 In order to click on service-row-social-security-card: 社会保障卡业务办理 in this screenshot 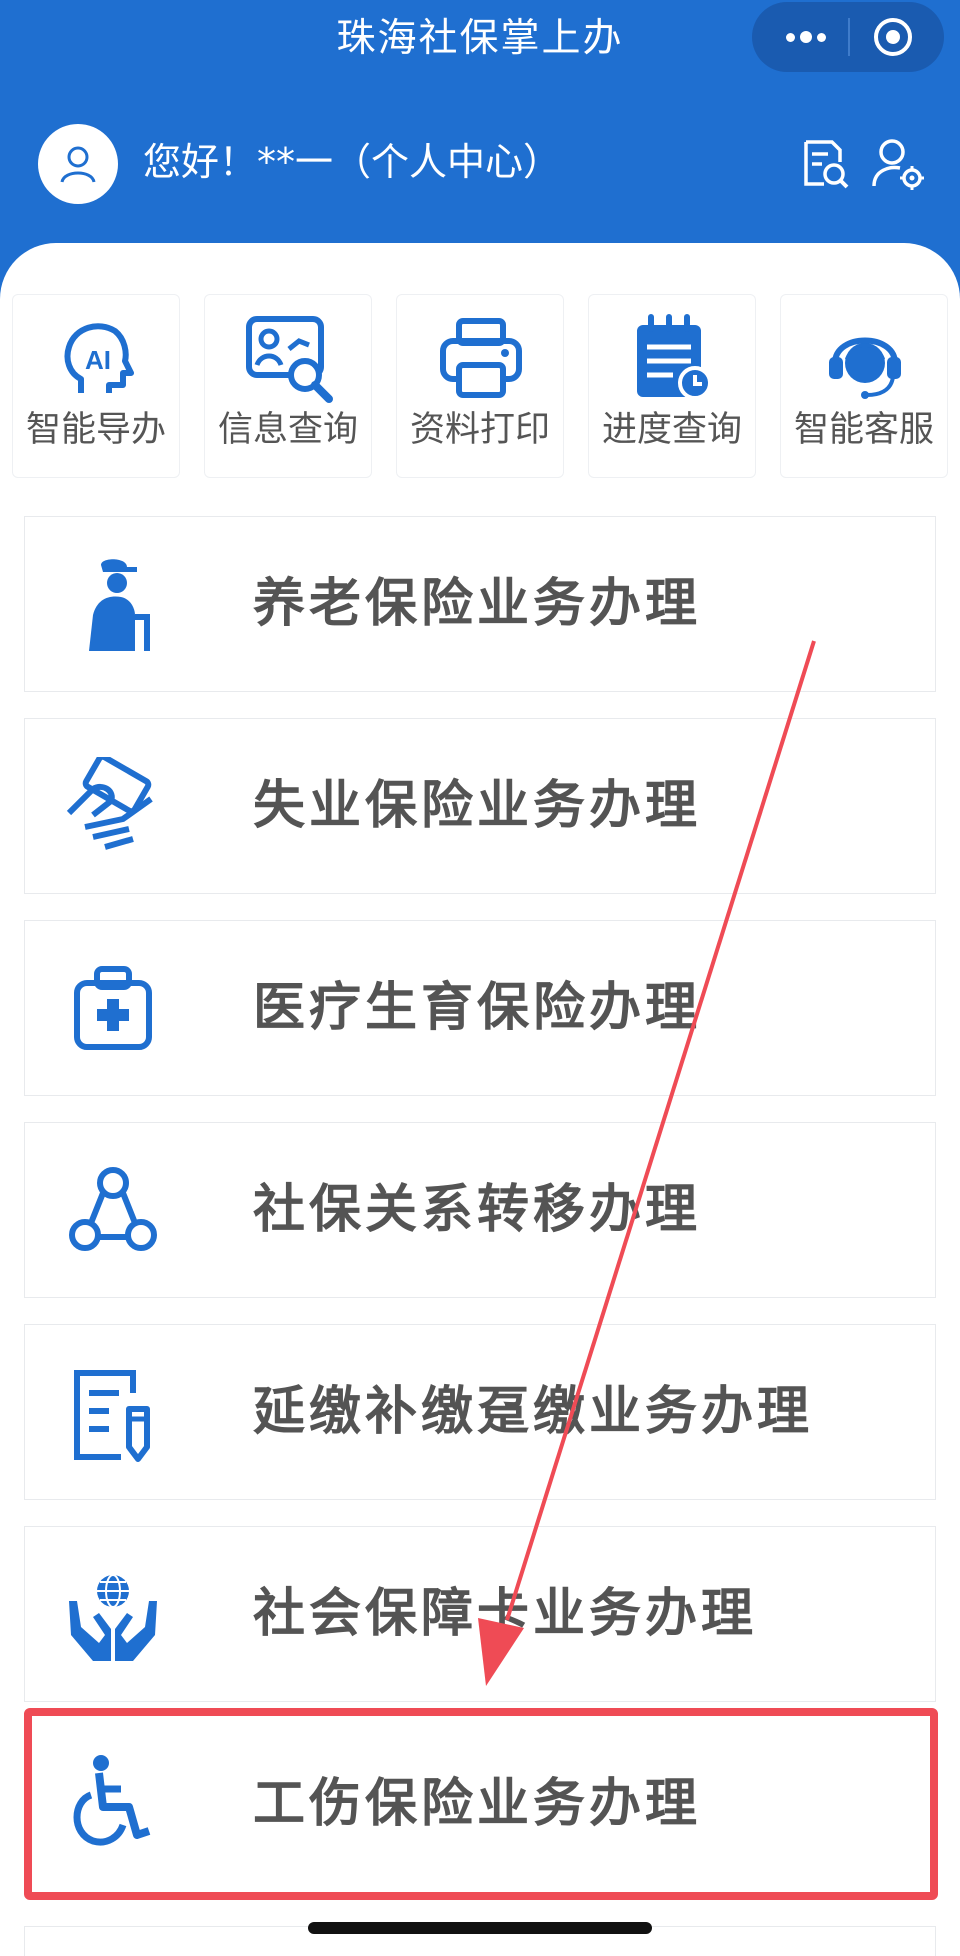, I will do `click(480, 1614)`.